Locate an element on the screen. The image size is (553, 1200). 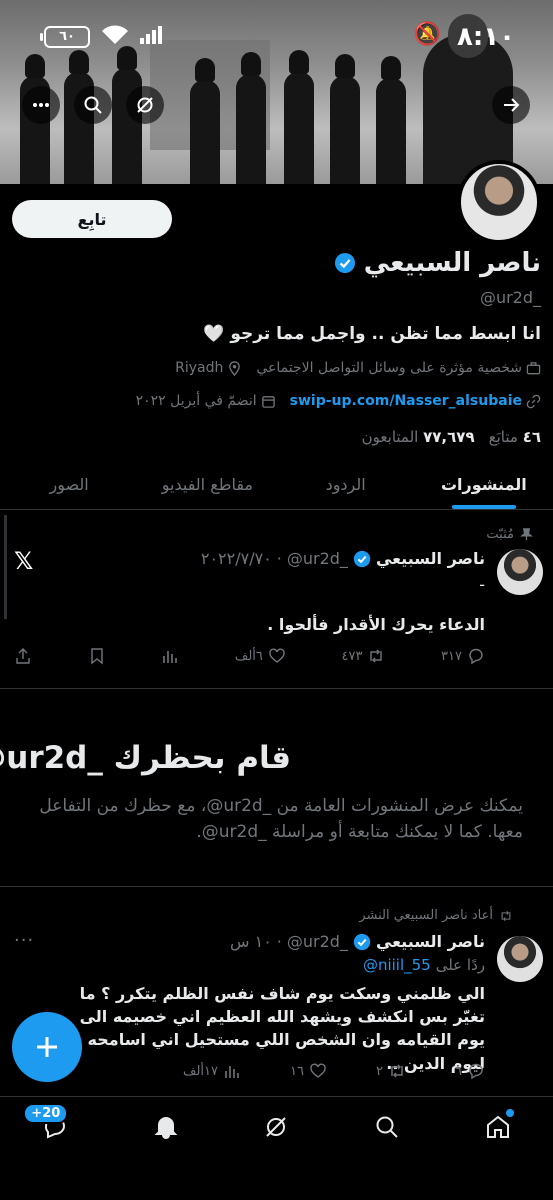
home-icon is located at coordinates (497, 1126).